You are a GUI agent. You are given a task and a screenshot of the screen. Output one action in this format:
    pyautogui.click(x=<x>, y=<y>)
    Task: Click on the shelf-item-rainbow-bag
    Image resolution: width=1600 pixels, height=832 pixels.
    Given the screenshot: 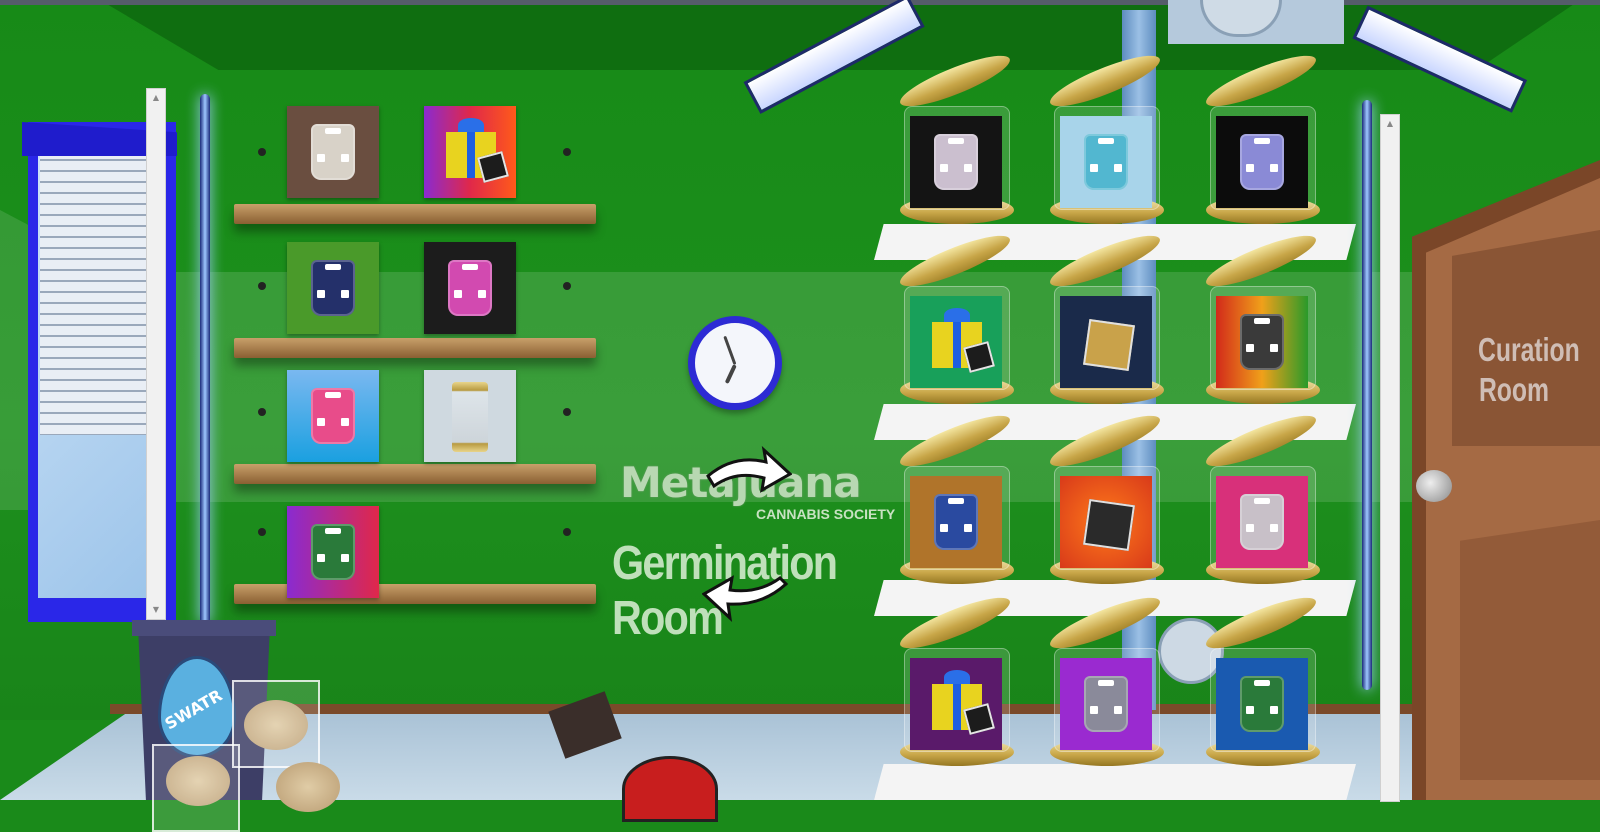 What is the action you would take?
    pyautogui.click(x=470, y=288)
    